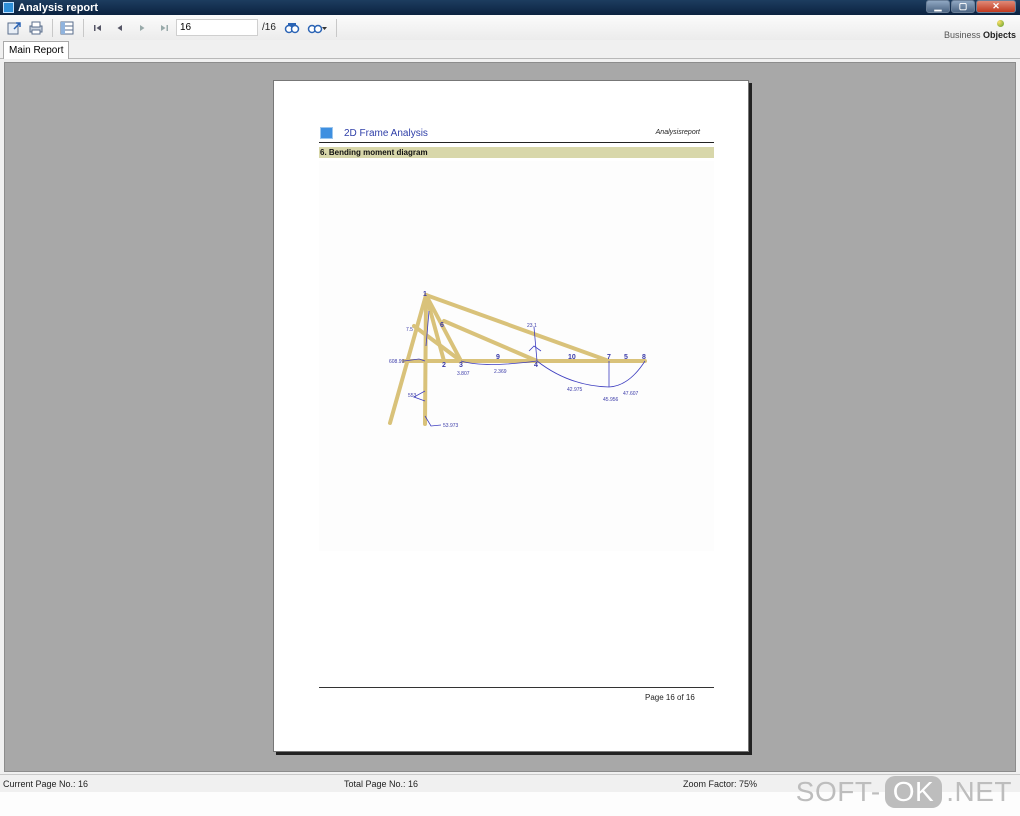 The width and height of the screenshot is (1020, 816). I want to click on report-title: 2D Frame Analysis, so click(386, 133).